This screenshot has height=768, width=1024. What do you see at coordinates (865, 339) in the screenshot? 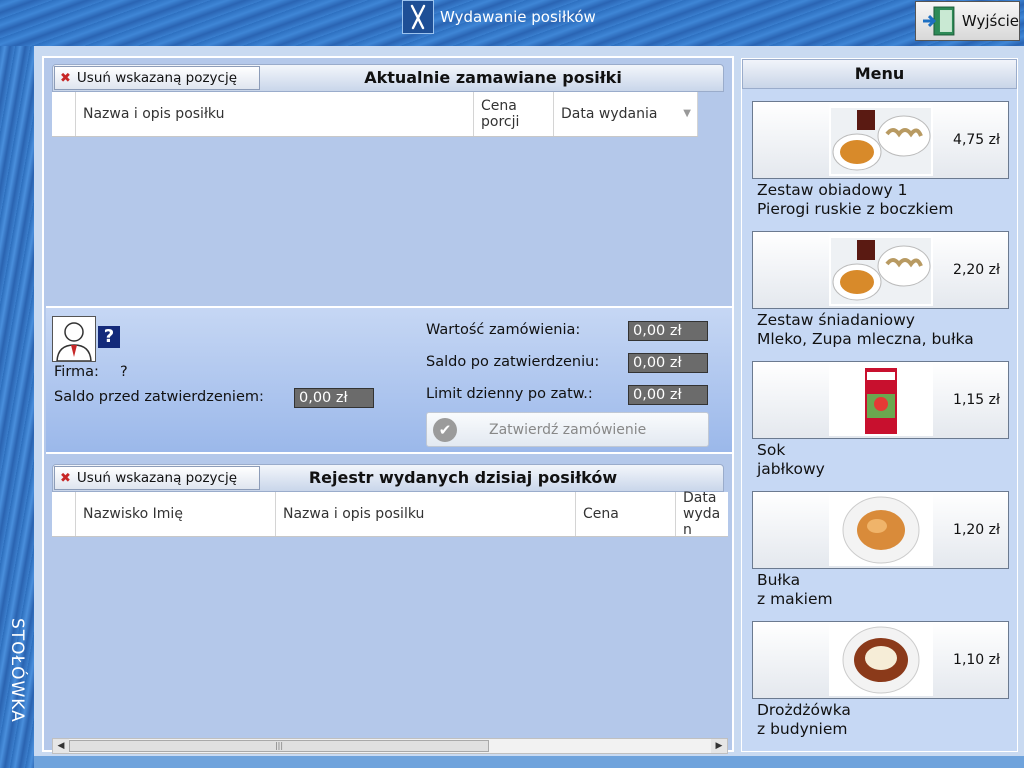
I see `menu-item-detail: Mleko, Zupa mleczna, bułka` at bounding box center [865, 339].